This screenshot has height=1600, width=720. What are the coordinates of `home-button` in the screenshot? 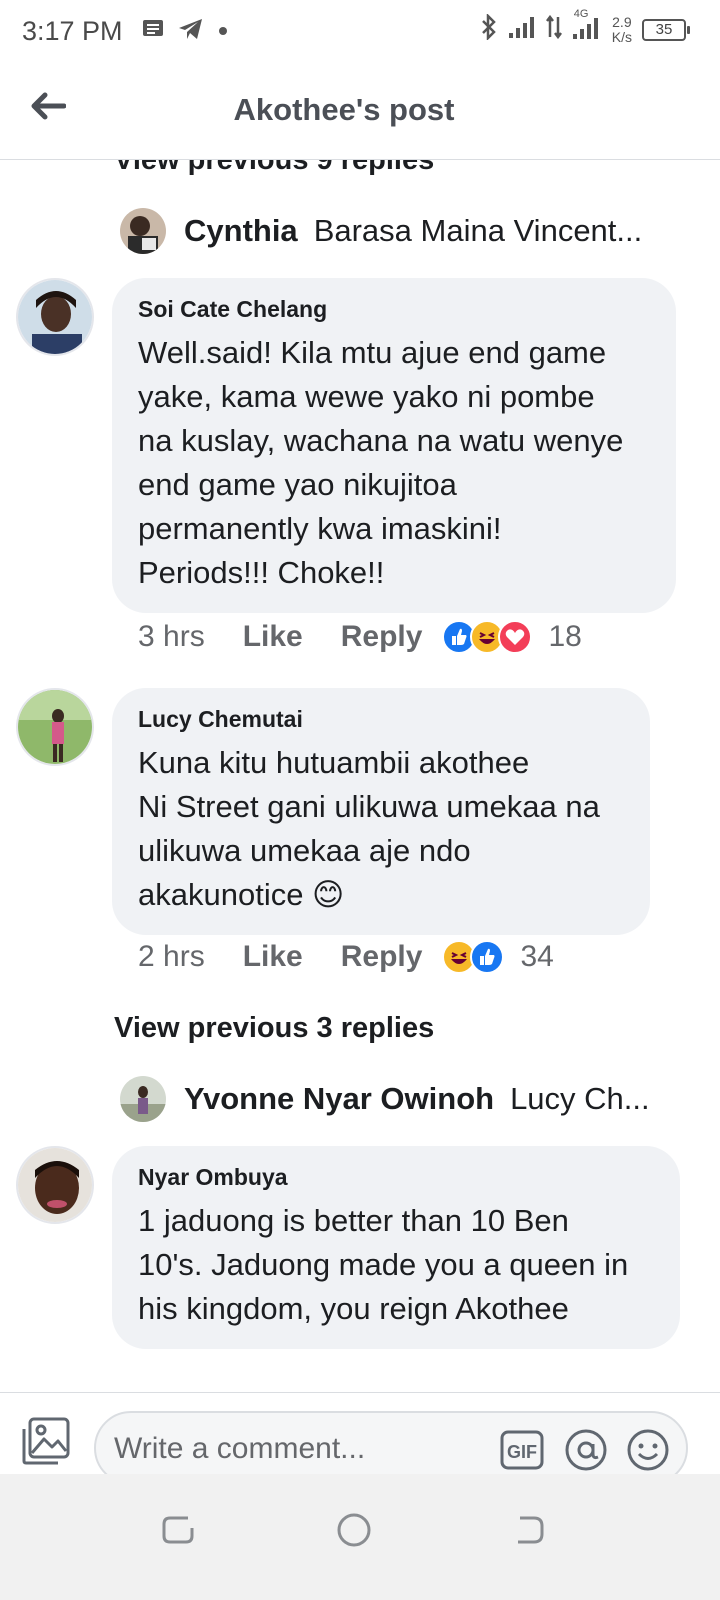 It's located at (354, 1530).